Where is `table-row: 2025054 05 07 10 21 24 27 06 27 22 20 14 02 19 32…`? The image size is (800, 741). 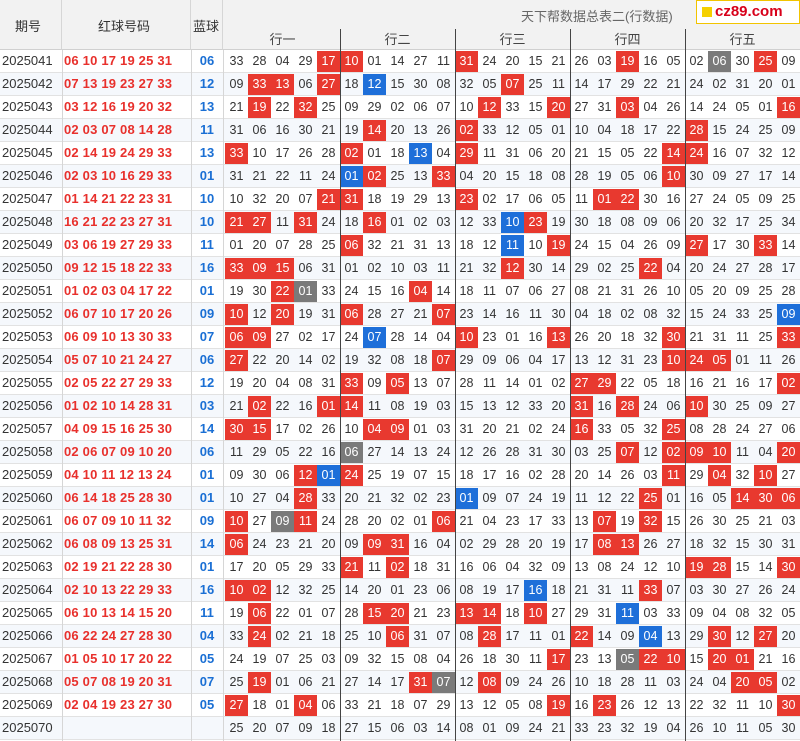 table-row: 2025054 05 07 10 21 24 27 06 27 22 20 14 02 19 32… is located at coordinates (400, 360).